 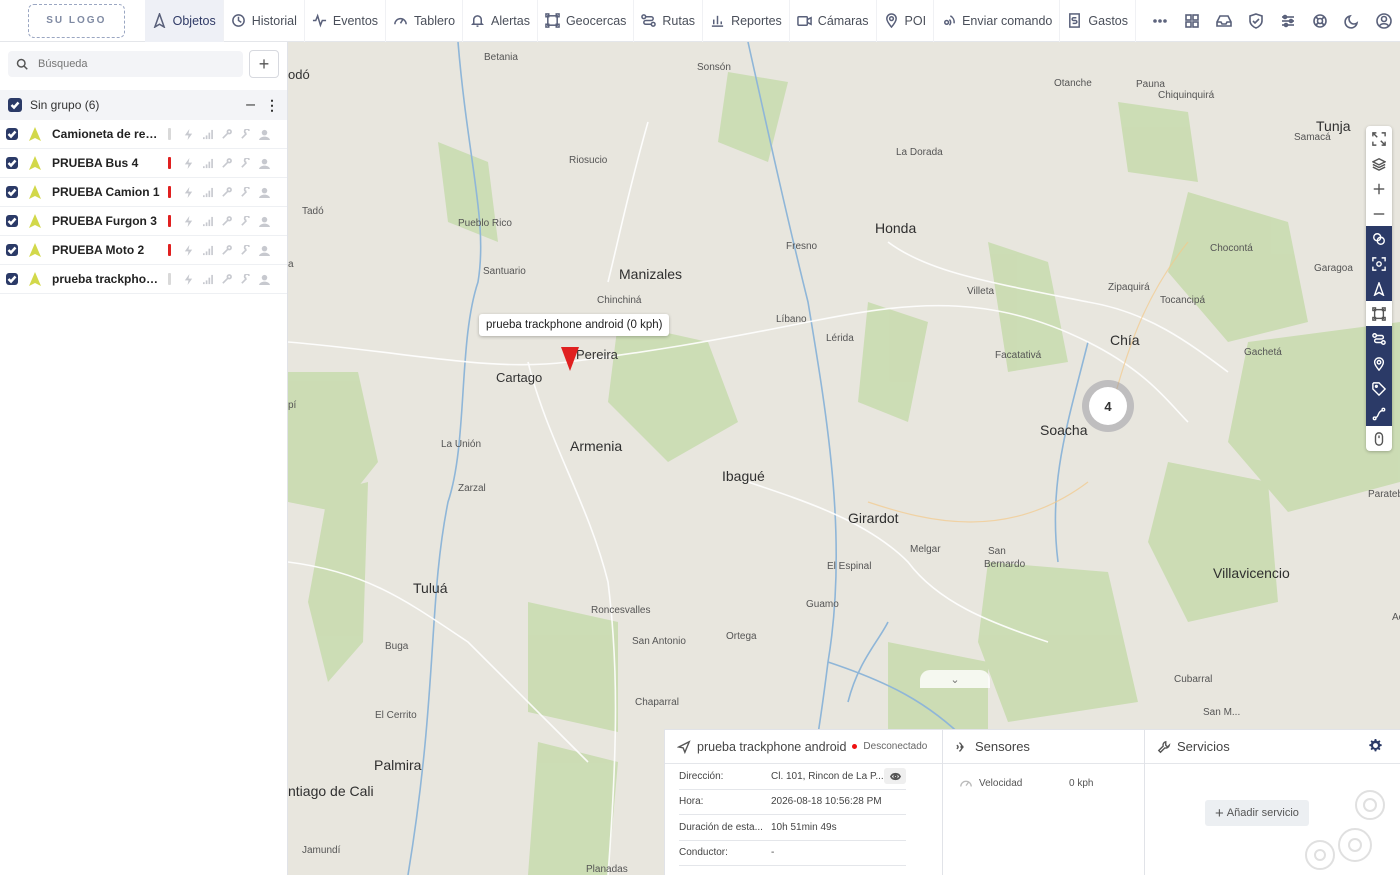 I want to click on object-marker-icon, so click(x=570, y=359).